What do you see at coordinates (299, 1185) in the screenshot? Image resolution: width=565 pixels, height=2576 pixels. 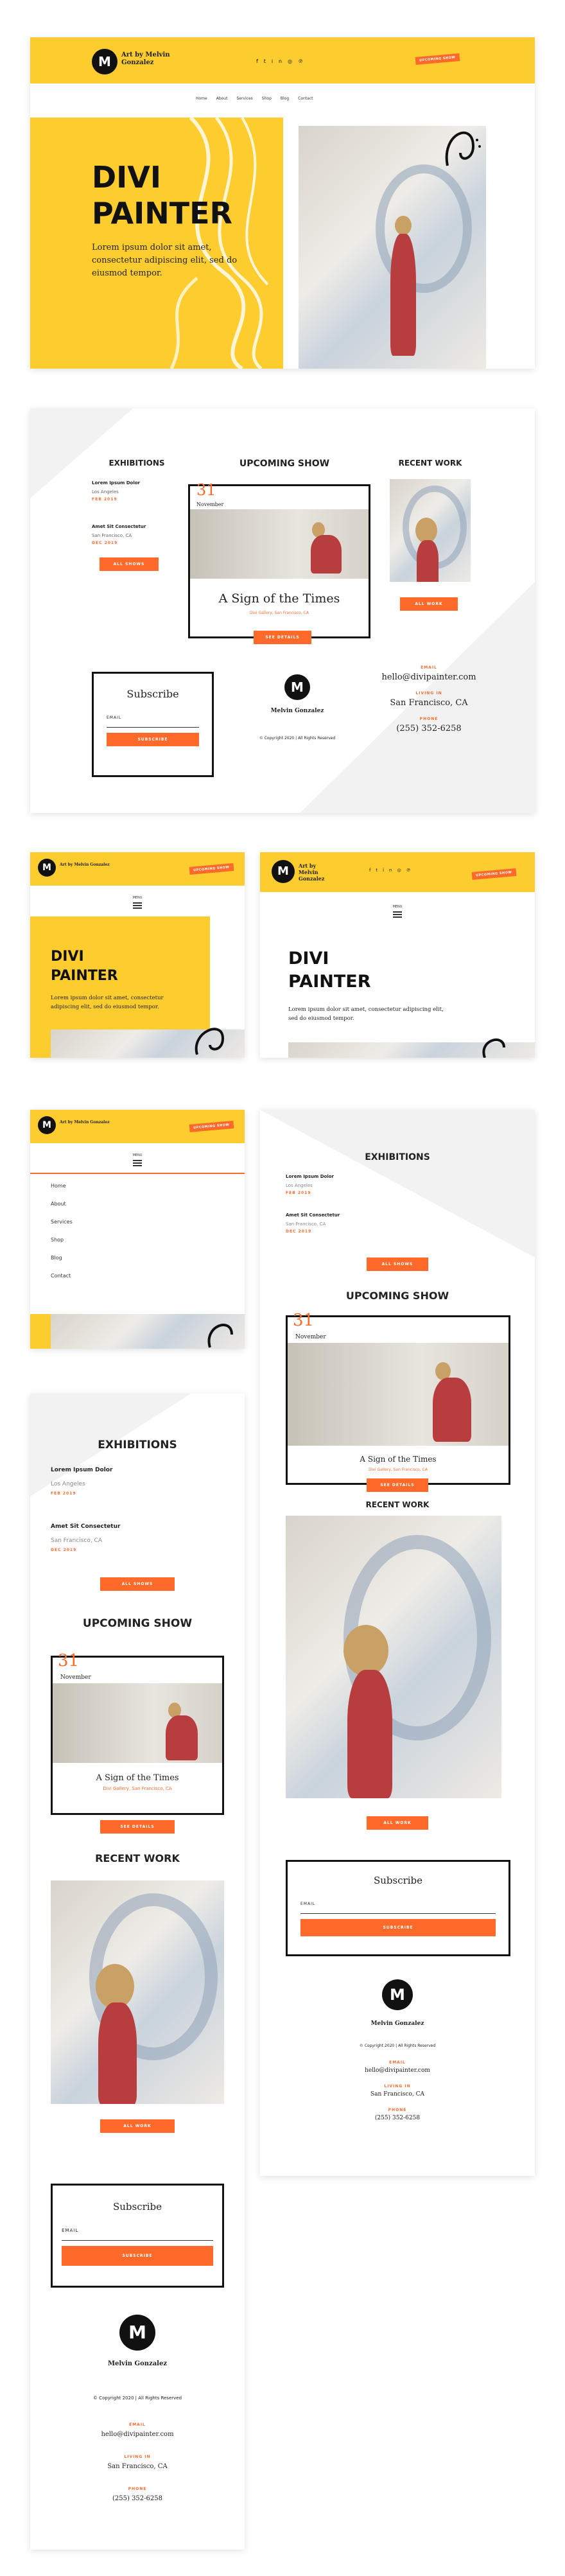 I see `exhibition-place: Los Angeles` at bounding box center [299, 1185].